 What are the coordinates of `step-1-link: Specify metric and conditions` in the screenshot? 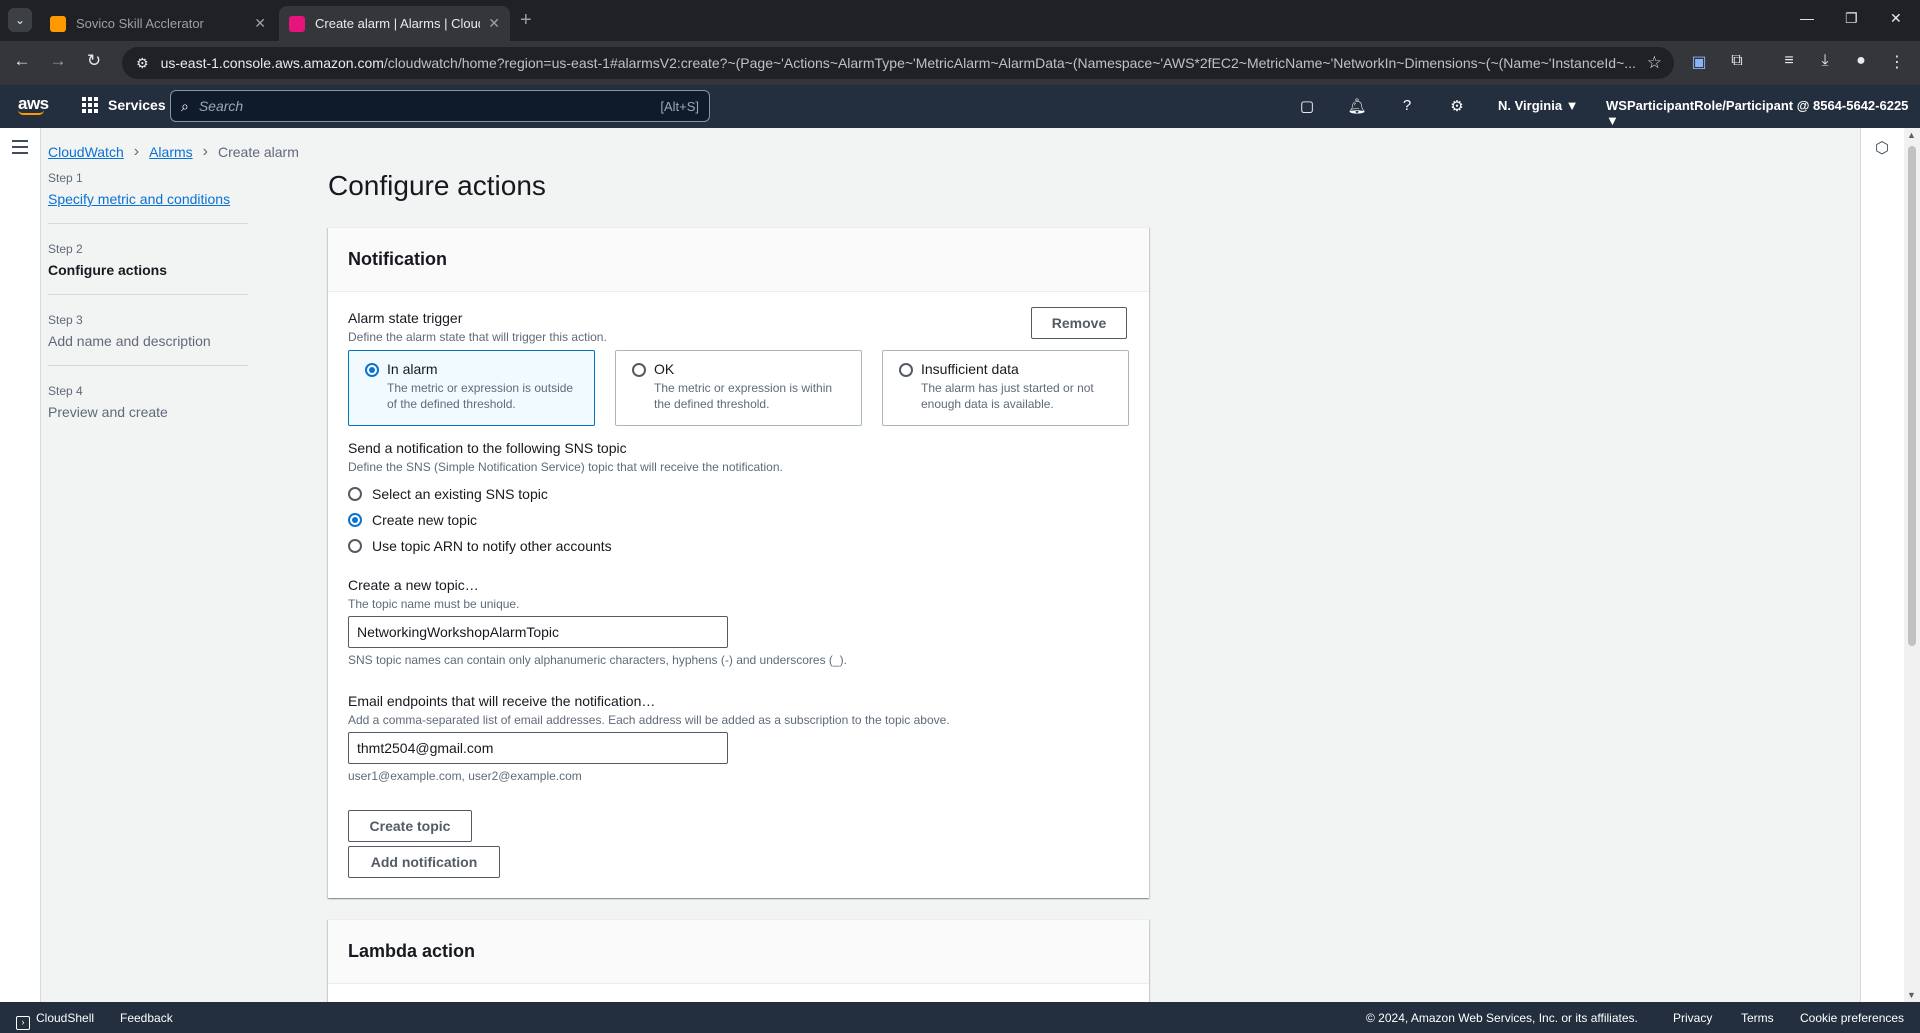 It's located at (148, 199).